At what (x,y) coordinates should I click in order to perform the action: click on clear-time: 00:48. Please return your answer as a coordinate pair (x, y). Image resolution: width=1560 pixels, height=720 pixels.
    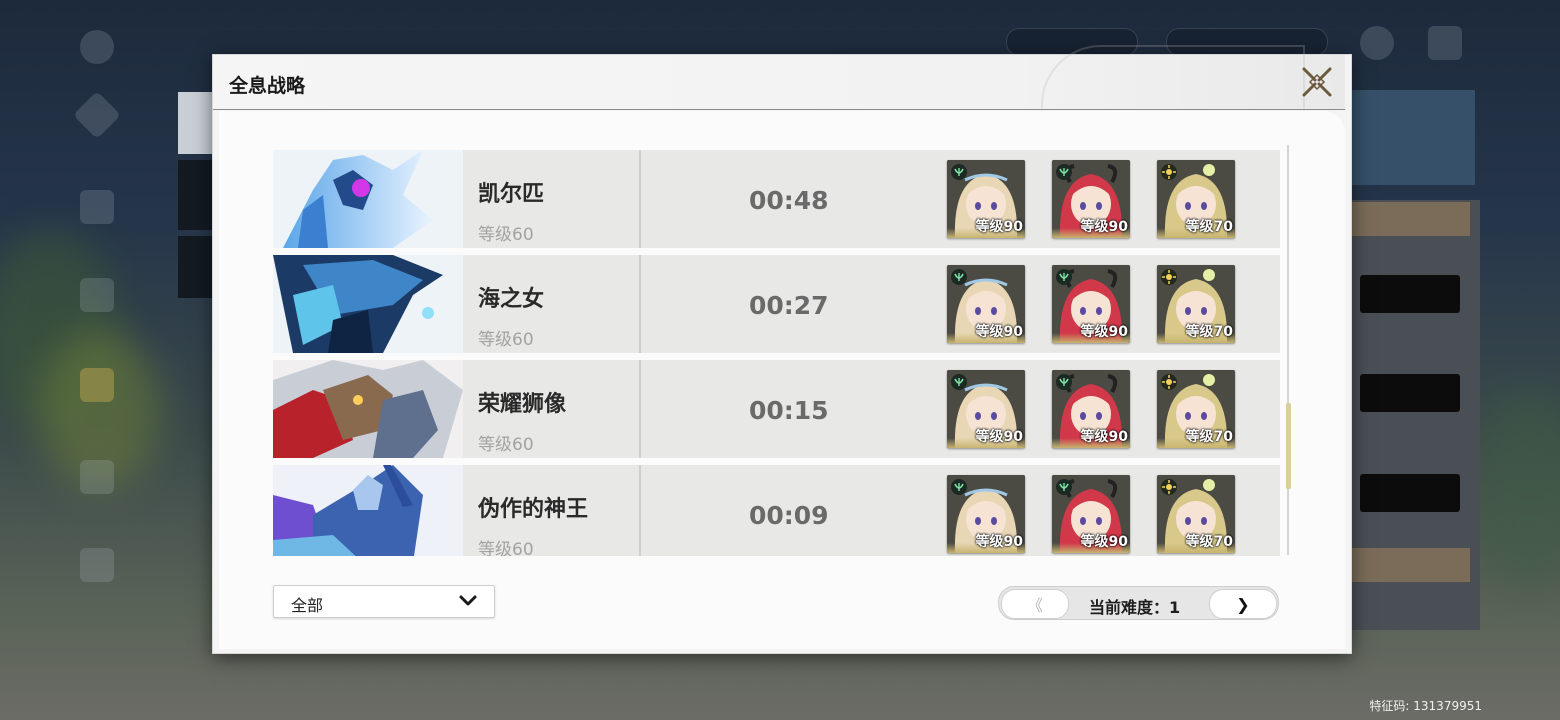
    Looking at the image, I should click on (789, 200).